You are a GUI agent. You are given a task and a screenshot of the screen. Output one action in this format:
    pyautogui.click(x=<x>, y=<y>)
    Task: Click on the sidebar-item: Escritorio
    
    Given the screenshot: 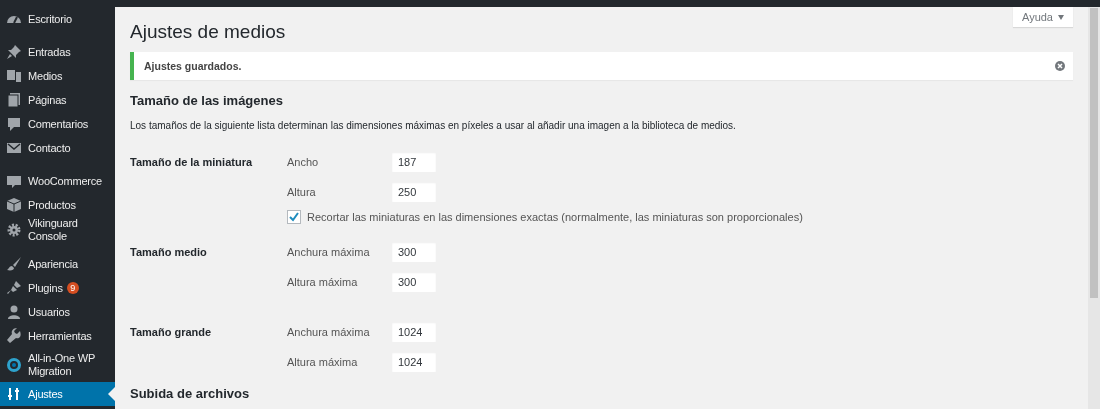 What is the action you would take?
    pyautogui.click(x=57, y=19)
    